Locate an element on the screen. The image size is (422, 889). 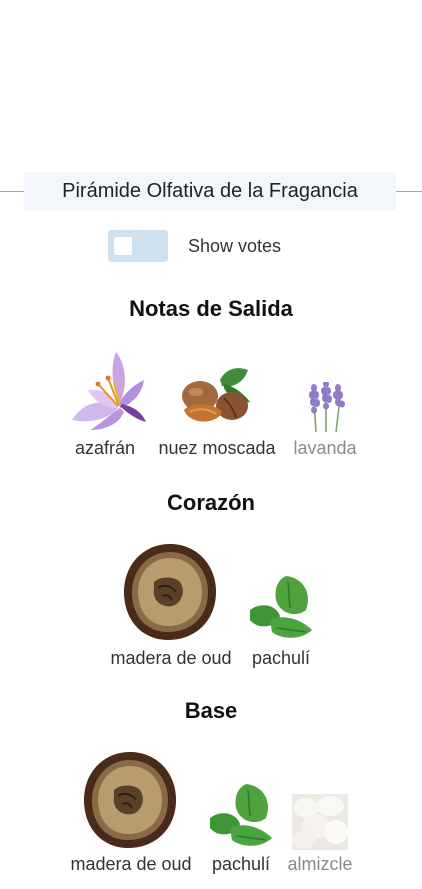
show-votes-label: Show votes is located at coordinates (234, 246).